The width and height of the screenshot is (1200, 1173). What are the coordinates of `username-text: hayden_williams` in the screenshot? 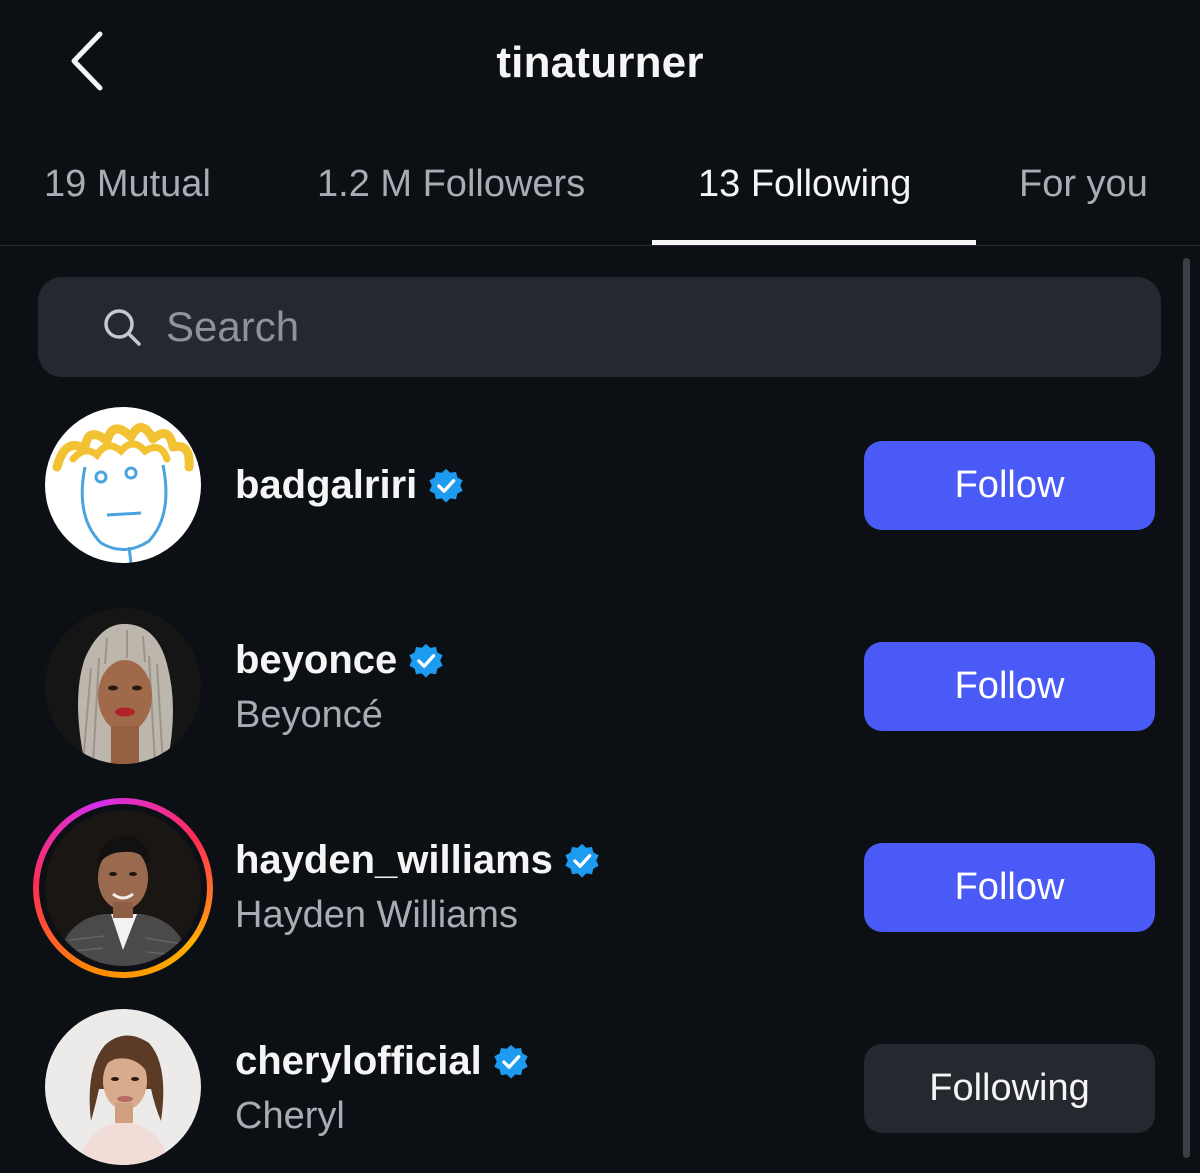 It's located at (394, 860).